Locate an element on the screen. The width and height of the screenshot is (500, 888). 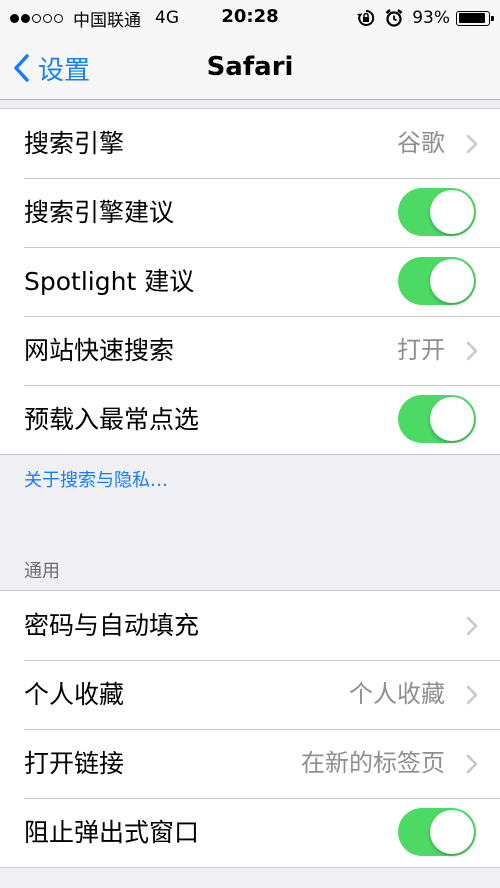
battery-fill is located at coordinates (471, 18).